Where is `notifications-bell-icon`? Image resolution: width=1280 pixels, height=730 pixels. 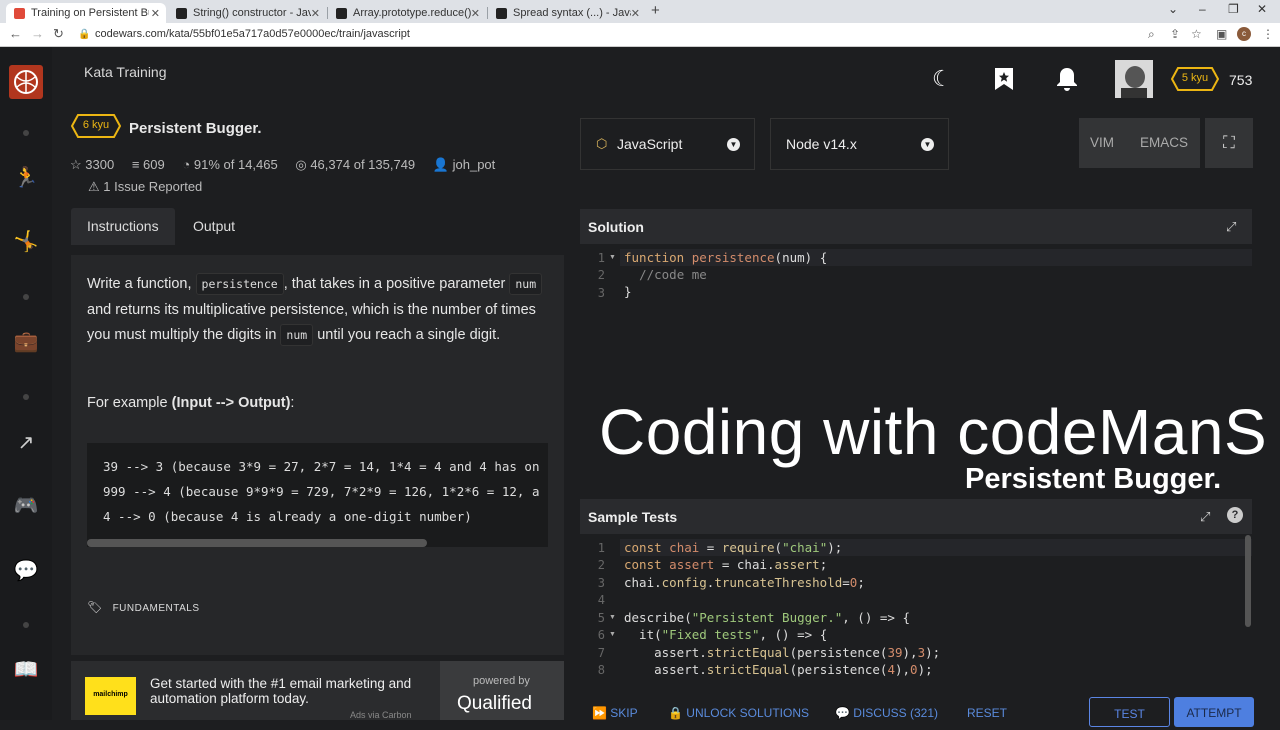
notifications-bell-icon is located at coordinates (1067, 82).